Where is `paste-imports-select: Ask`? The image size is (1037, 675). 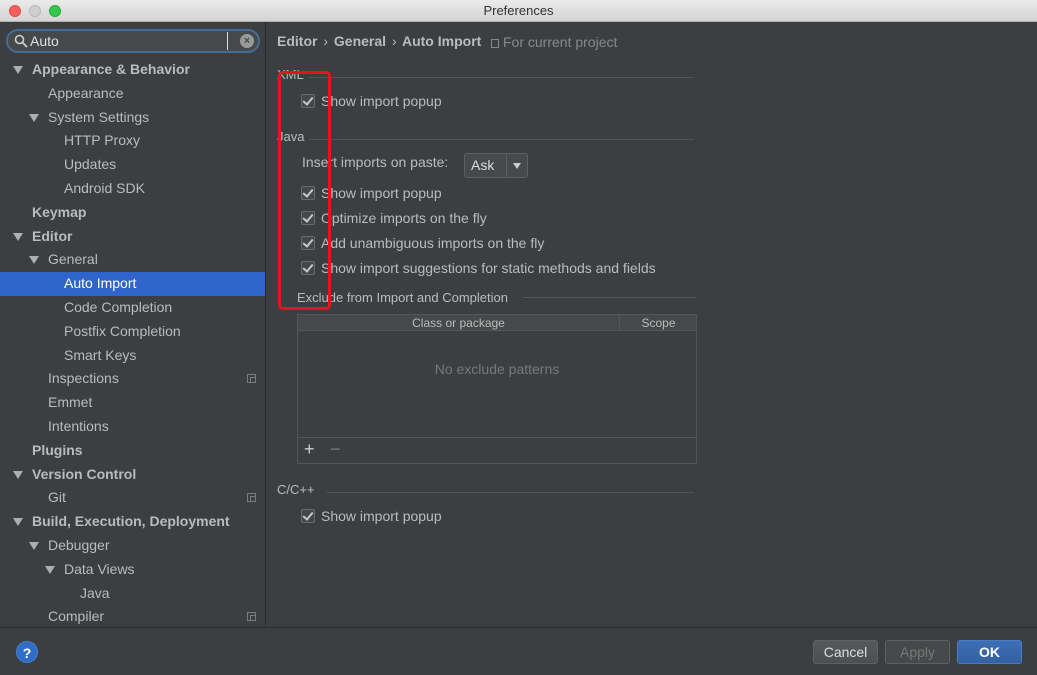 paste-imports-select: Ask is located at coordinates (496, 165).